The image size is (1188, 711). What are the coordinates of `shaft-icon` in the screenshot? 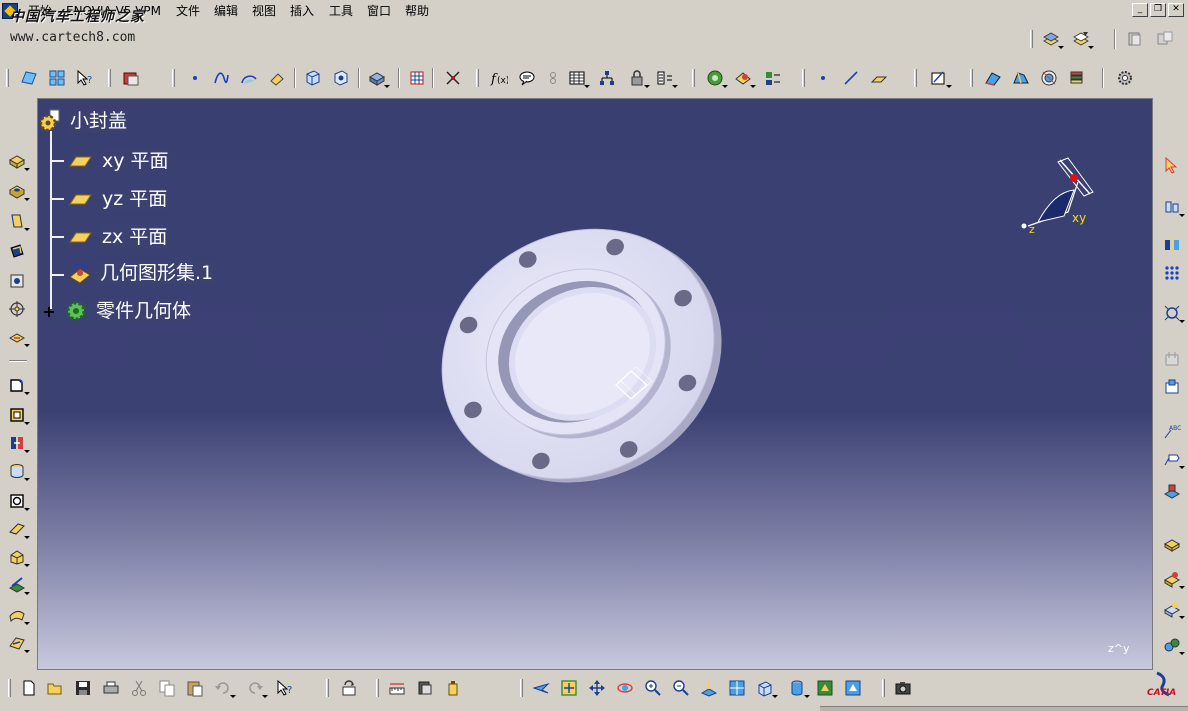 It's located at (18, 221).